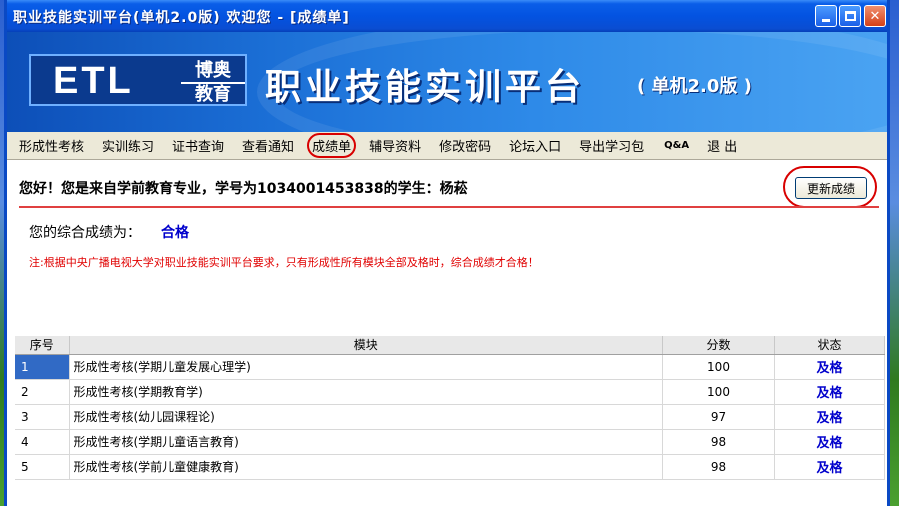 Image resolution: width=899 pixels, height=506 pixels. I want to click on refresh-grades-button: 更新成绩, so click(831, 188).